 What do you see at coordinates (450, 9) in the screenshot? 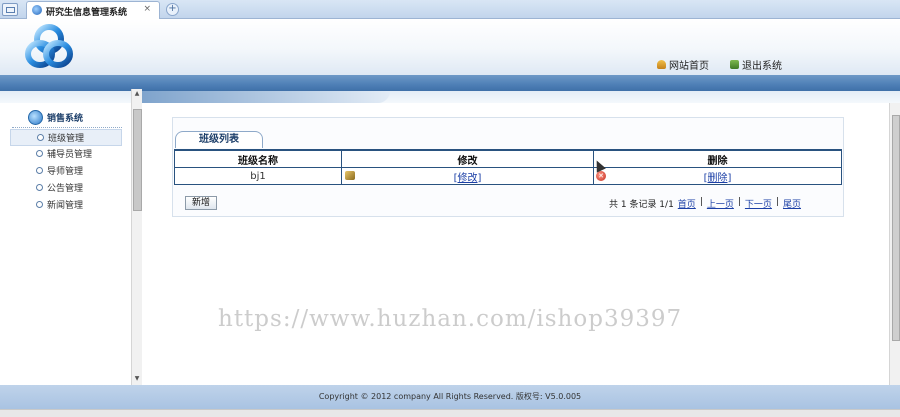
I see `browser-tabstrip: 研究生信息管理系统 × +` at bounding box center [450, 9].